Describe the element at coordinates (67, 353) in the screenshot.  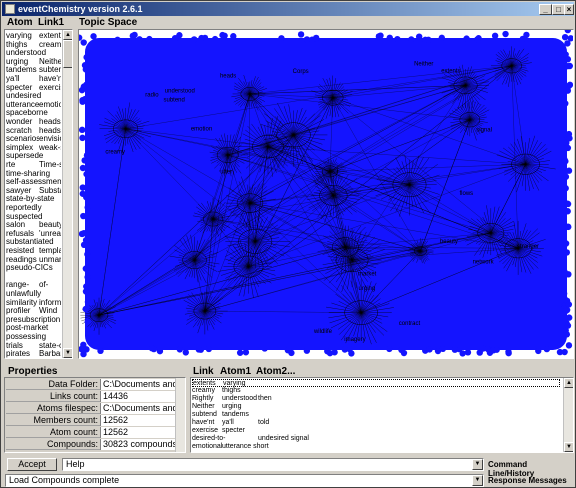
I see `scroll-down-arrow-icon: ▼` at that location.